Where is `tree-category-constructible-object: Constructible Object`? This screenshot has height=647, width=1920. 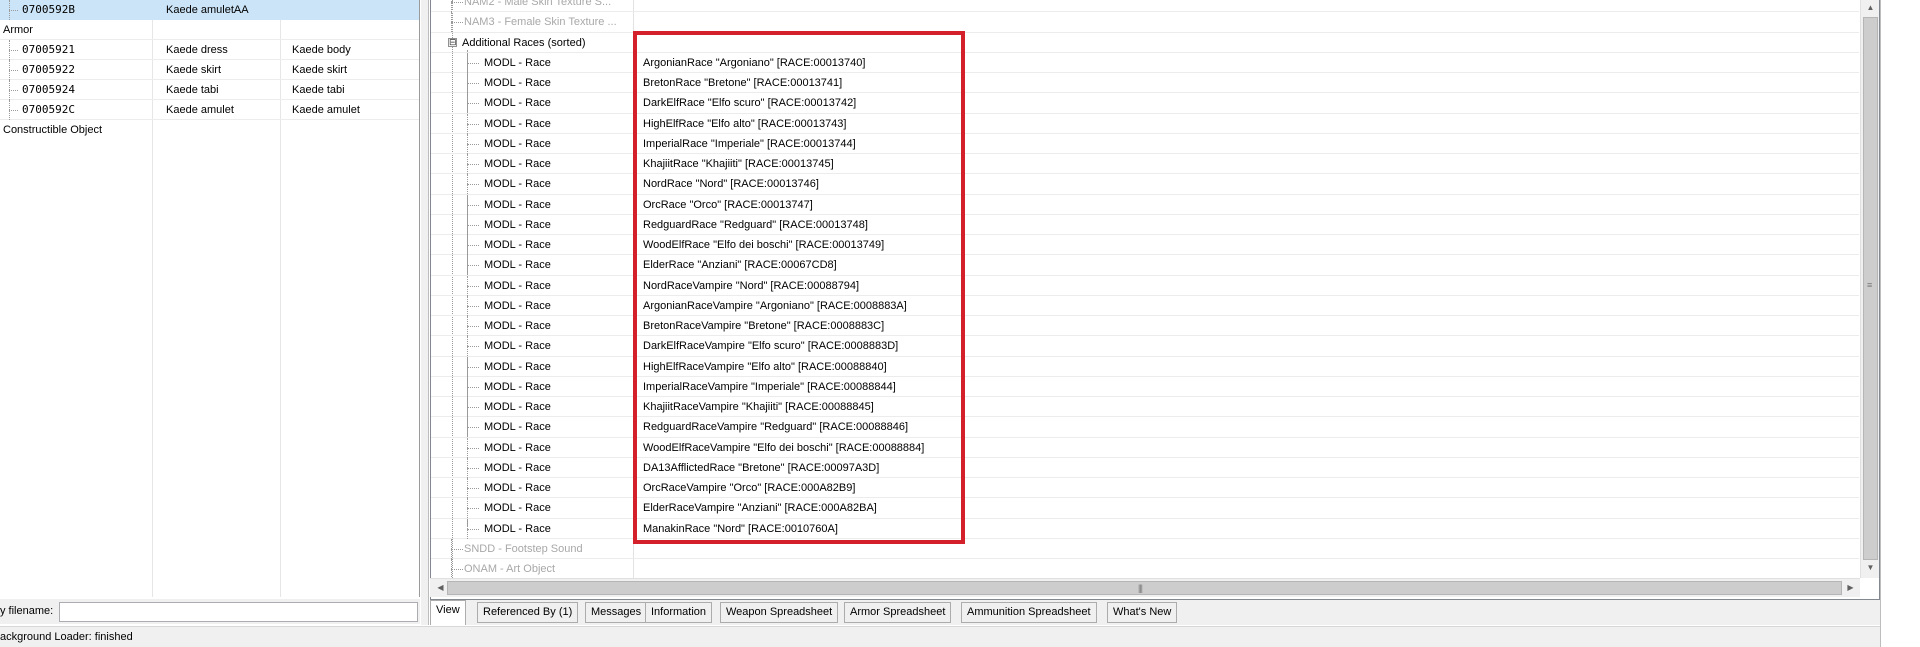
tree-category-constructible-object: Constructible Object is located at coordinates (209, 130).